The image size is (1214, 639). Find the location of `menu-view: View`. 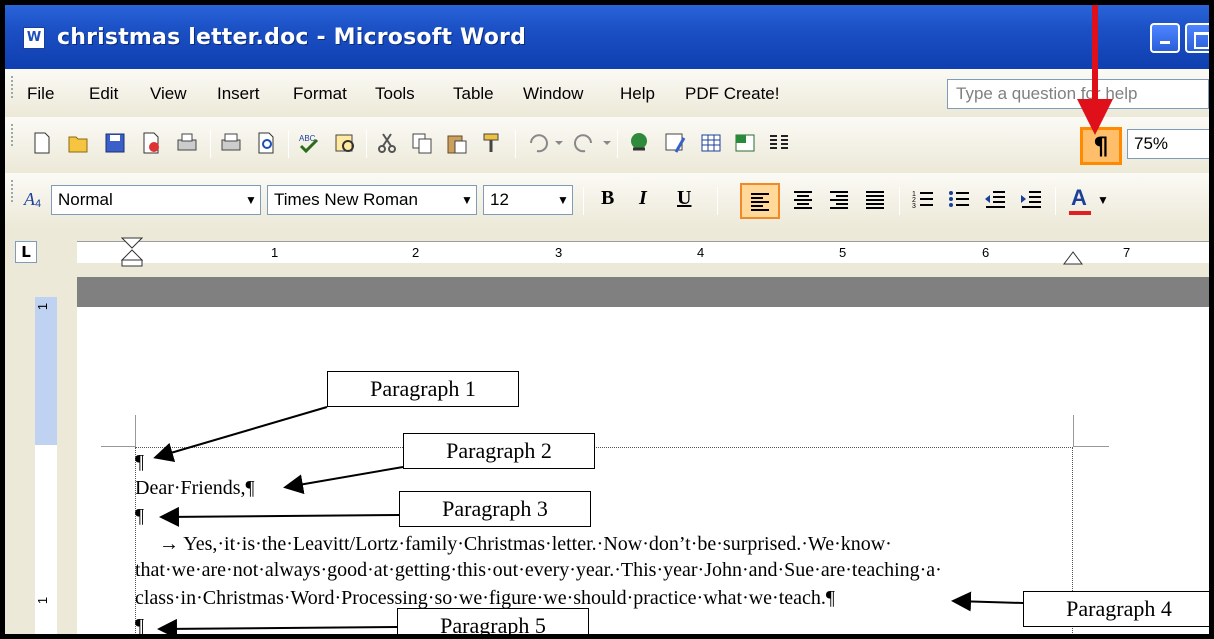

menu-view: View is located at coordinates (168, 94).